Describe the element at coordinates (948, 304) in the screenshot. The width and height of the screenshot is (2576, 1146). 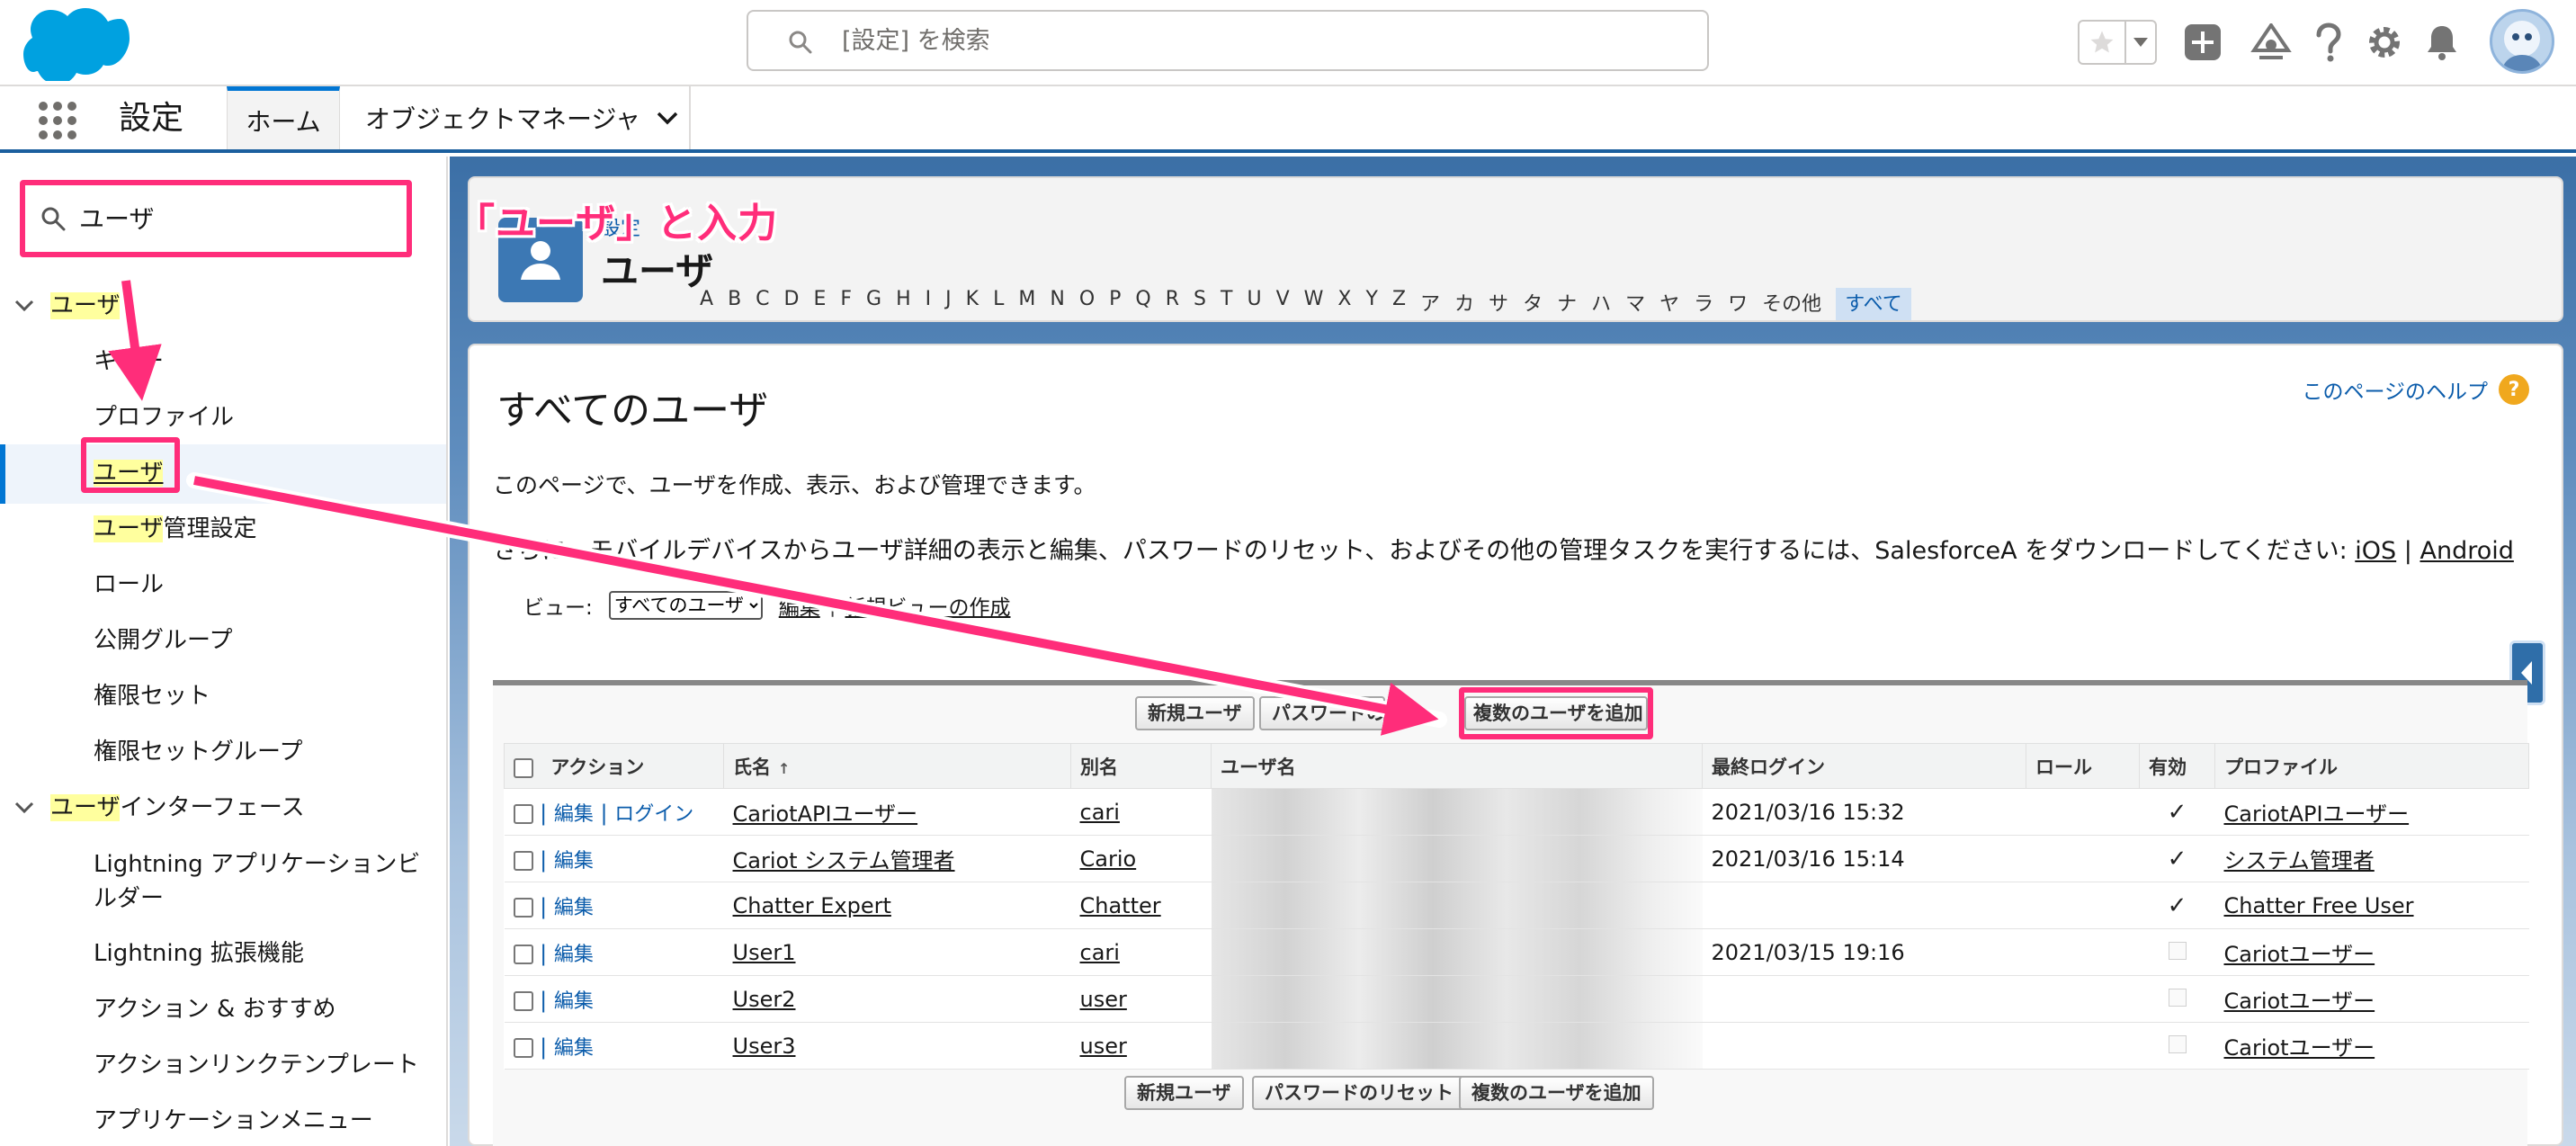
I see `alphabet-filter-item: J` at that location.